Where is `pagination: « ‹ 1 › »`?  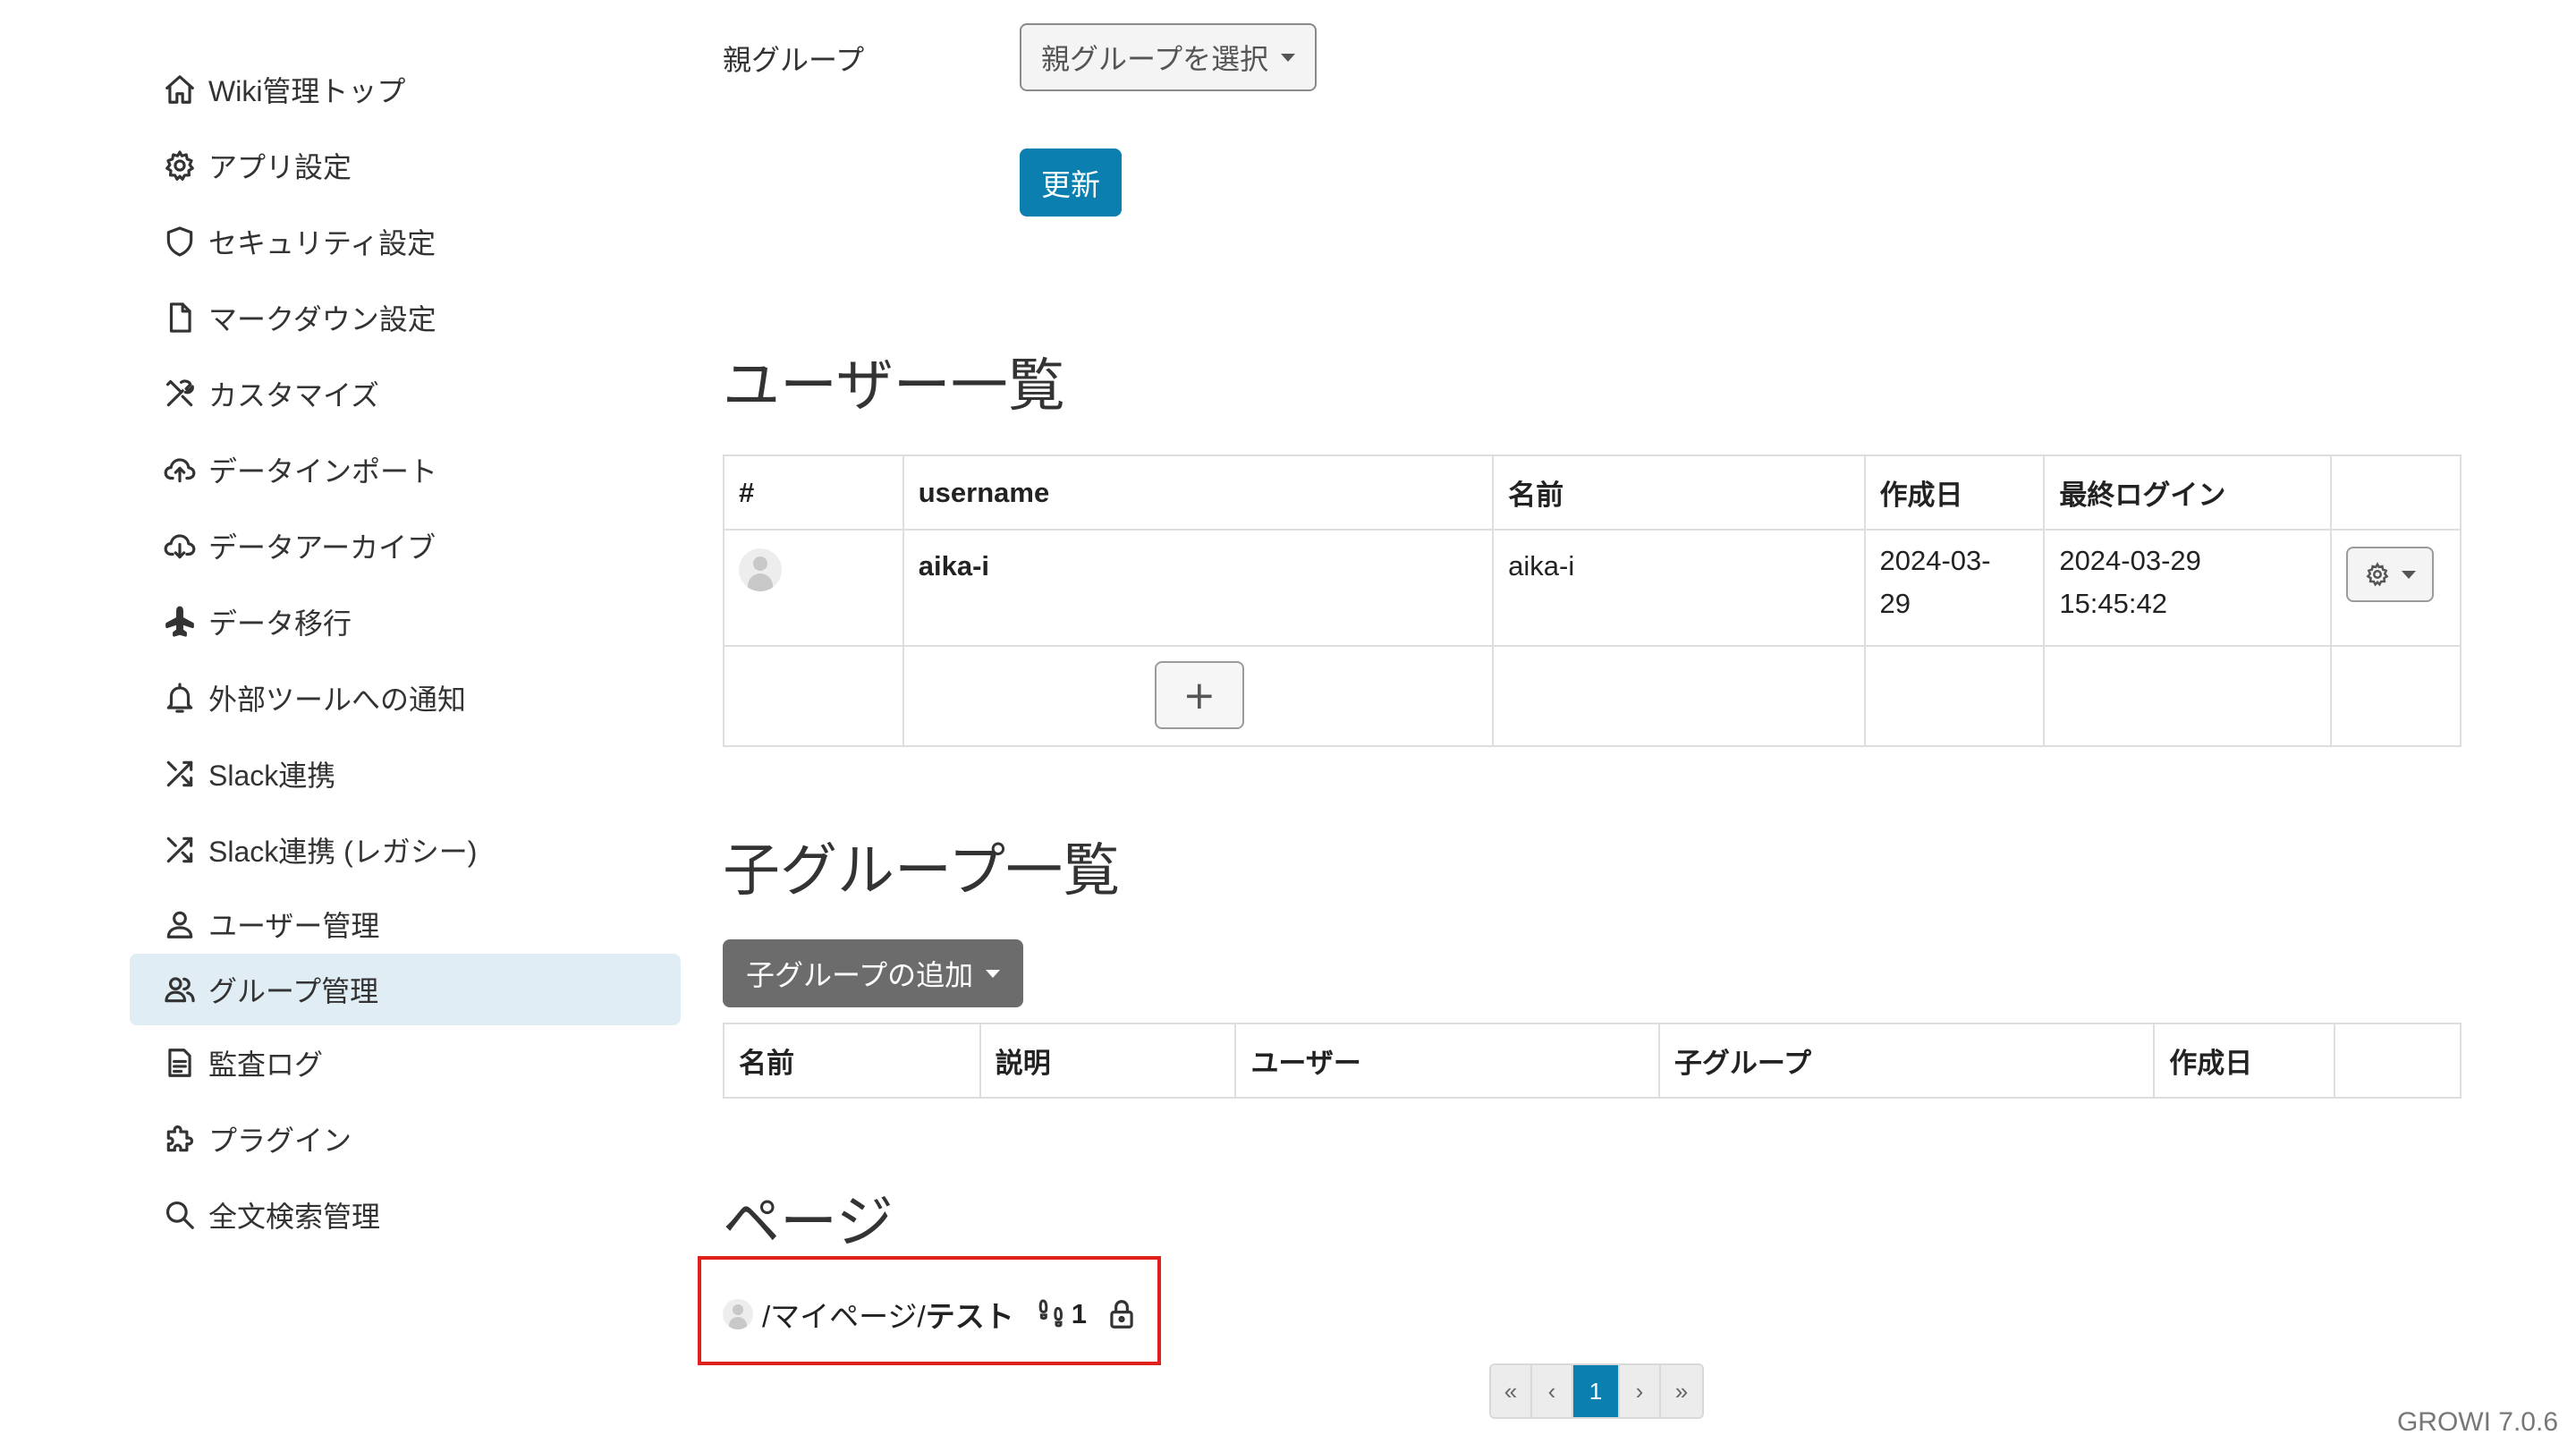
pagination: « ‹ 1 › » is located at coordinates (1596, 1391).